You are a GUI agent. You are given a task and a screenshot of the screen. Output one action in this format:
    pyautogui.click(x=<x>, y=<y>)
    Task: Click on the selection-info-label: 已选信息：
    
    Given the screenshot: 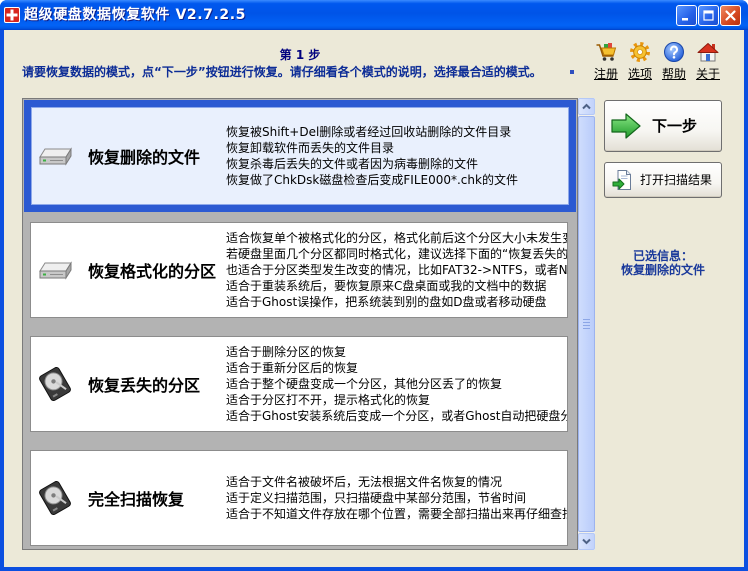 What is the action you would take?
    pyautogui.click(x=662, y=256)
    